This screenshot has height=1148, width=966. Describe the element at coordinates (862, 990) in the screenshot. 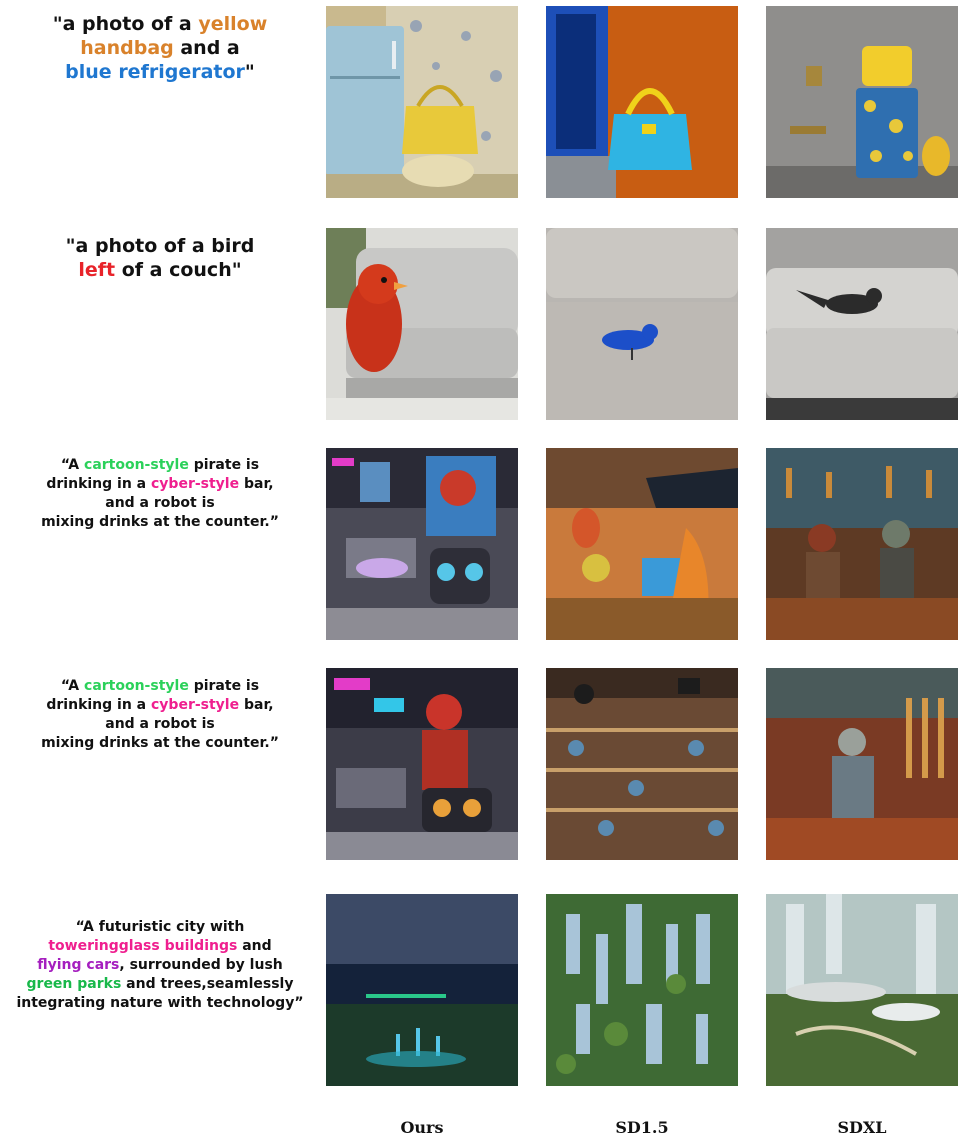

I see `image-sdxl-city` at that location.